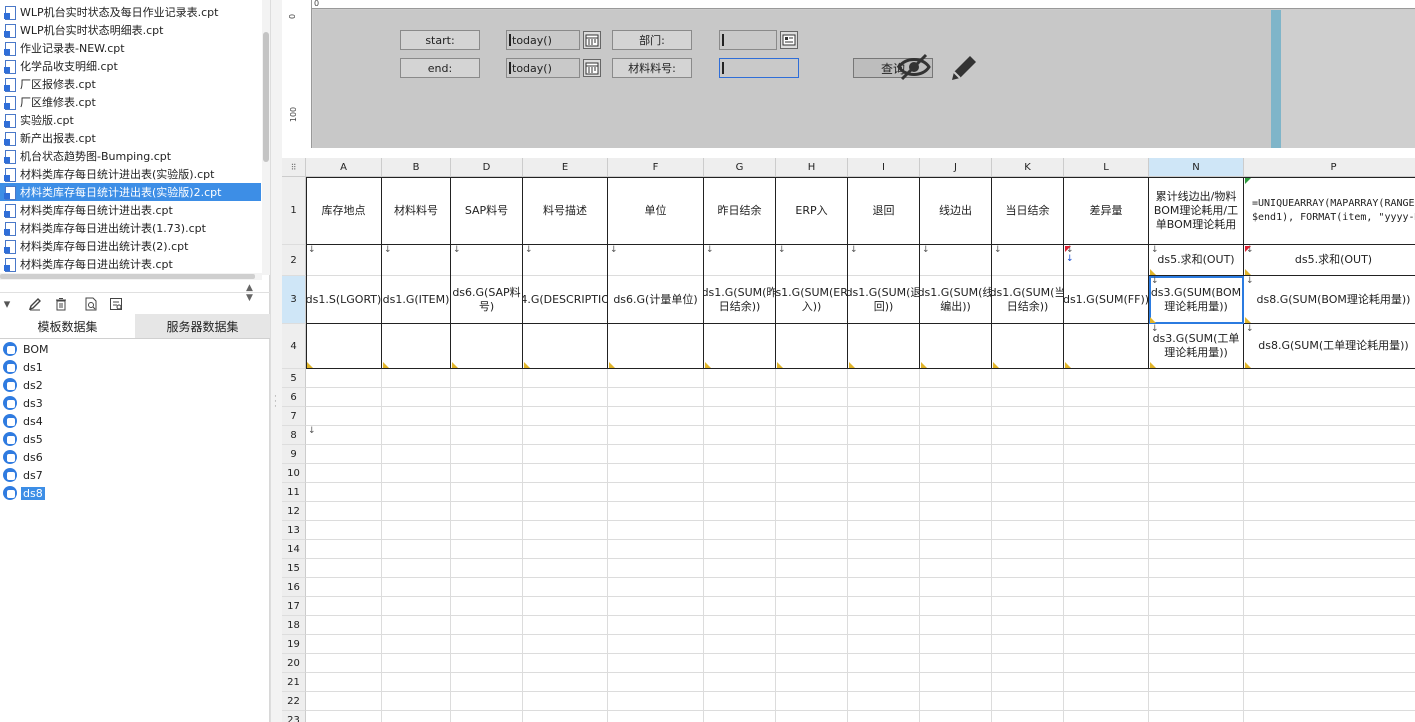 The width and height of the screenshot is (1415, 722). What do you see at coordinates (344, 211) in the screenshot?
I see `grid-cell: 库存地点` at bounding box center [344, 211].